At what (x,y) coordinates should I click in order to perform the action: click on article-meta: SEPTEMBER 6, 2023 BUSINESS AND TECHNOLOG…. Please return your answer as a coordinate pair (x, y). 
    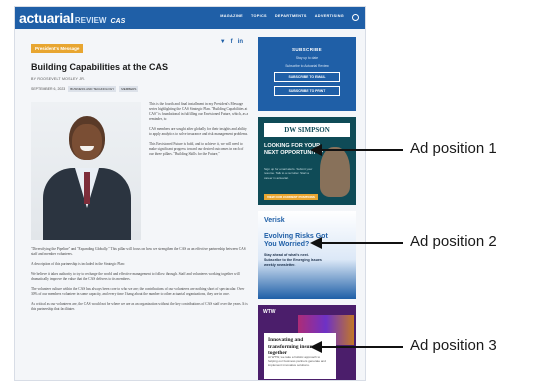
    Looking at the image, I should click on (141, 89).